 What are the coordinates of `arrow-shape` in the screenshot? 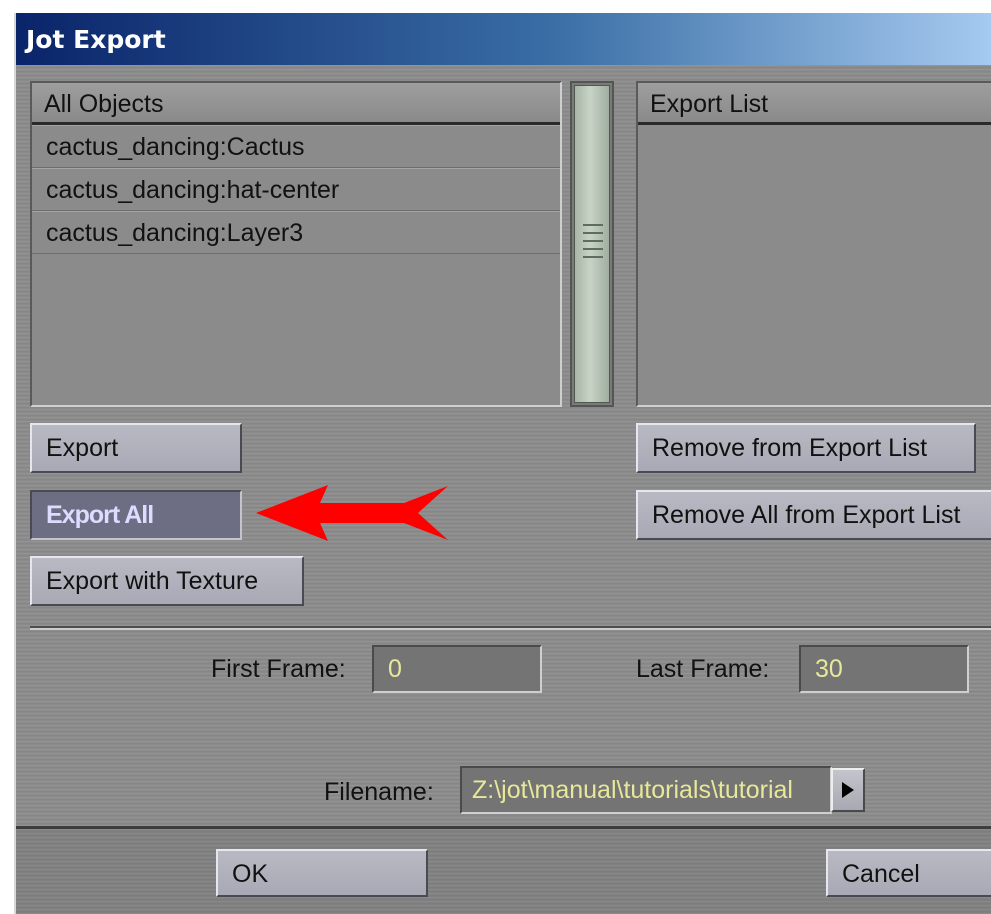 It's located at (352, 513).